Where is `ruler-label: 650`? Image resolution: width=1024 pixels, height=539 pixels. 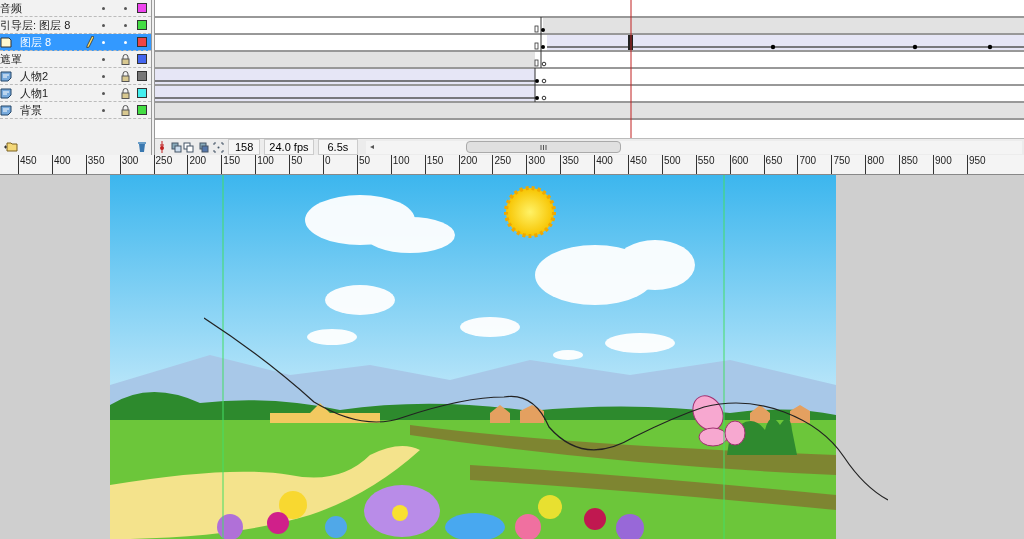
ruler-label: 650 is located at coordinates (773, 161).